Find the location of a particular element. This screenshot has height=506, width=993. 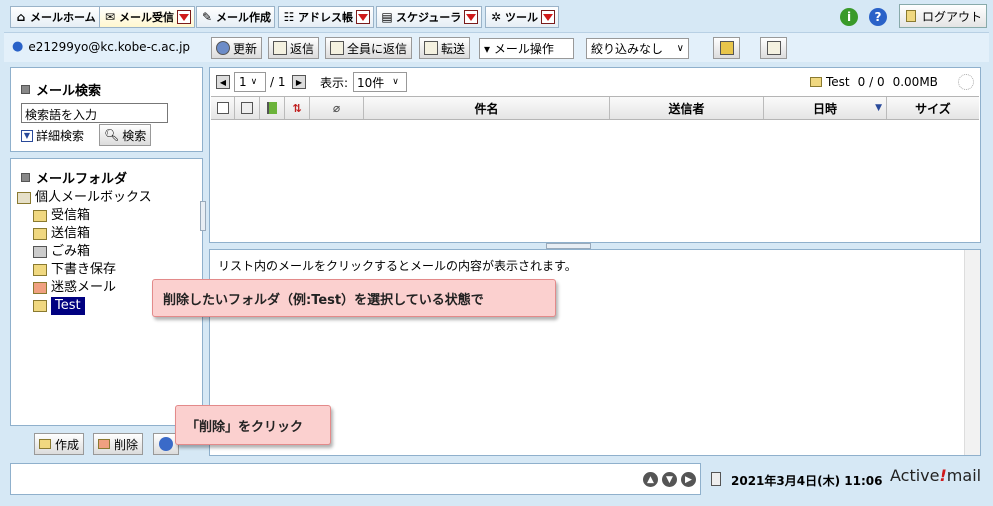

folder-item-spam: 迷惑メール is located at coordinates (84, 288).